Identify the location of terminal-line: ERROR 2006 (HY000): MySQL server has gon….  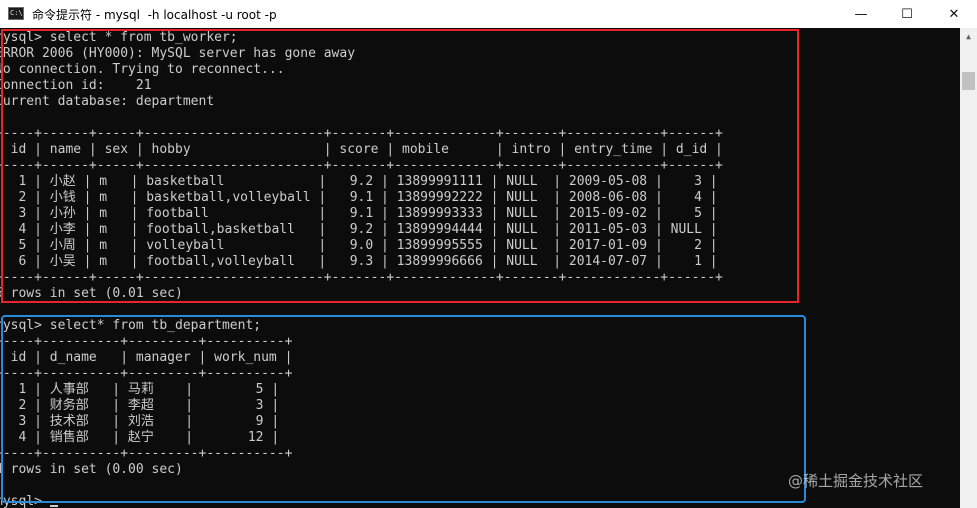
(178, 53).